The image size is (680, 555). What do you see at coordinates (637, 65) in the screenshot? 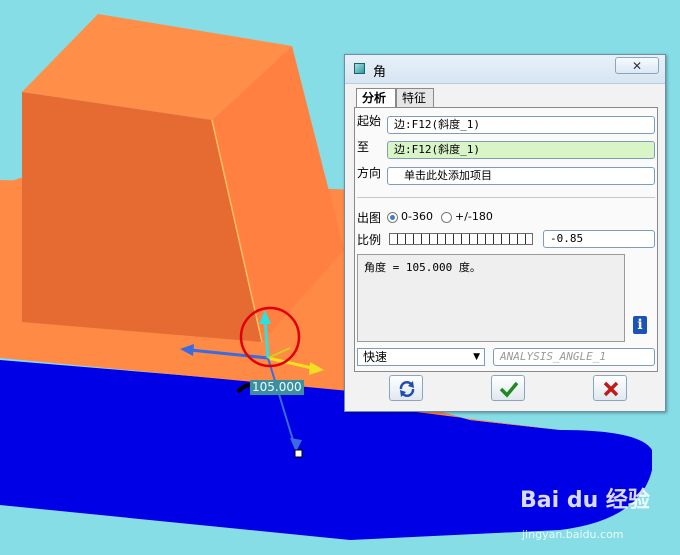
I see `close-button: ✕` at bounding box center [637, 65].